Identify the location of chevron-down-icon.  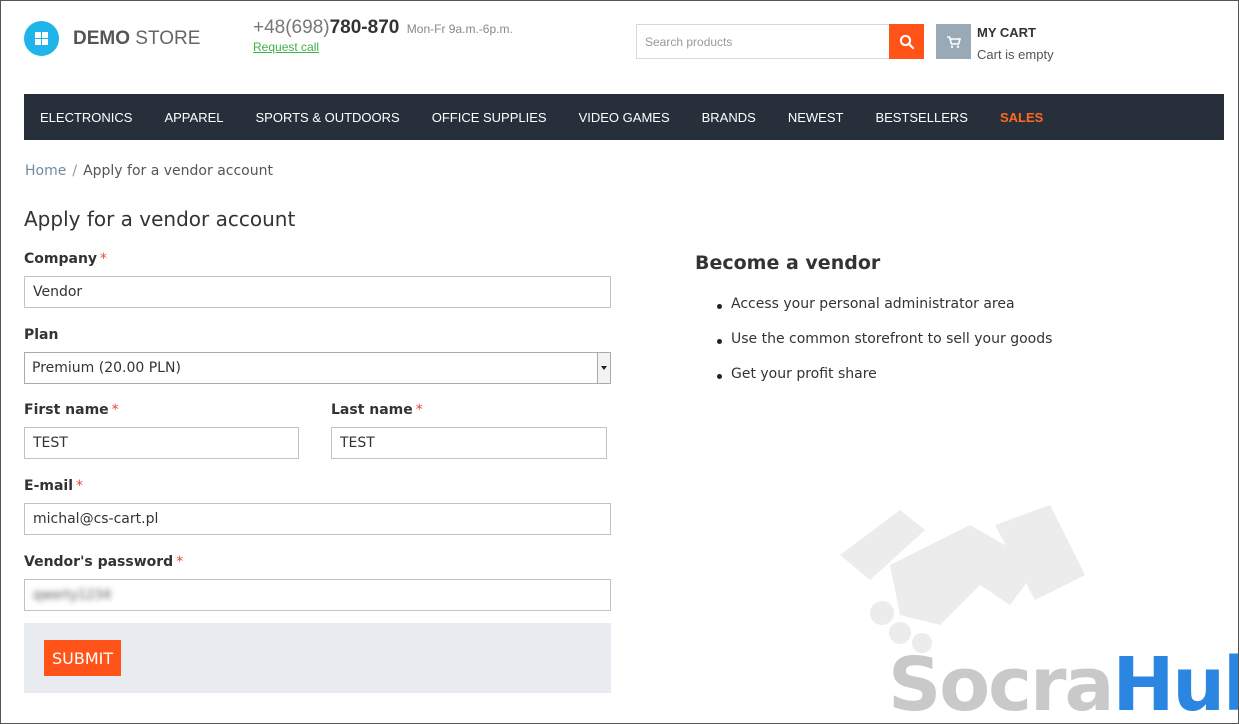
(603, 368).